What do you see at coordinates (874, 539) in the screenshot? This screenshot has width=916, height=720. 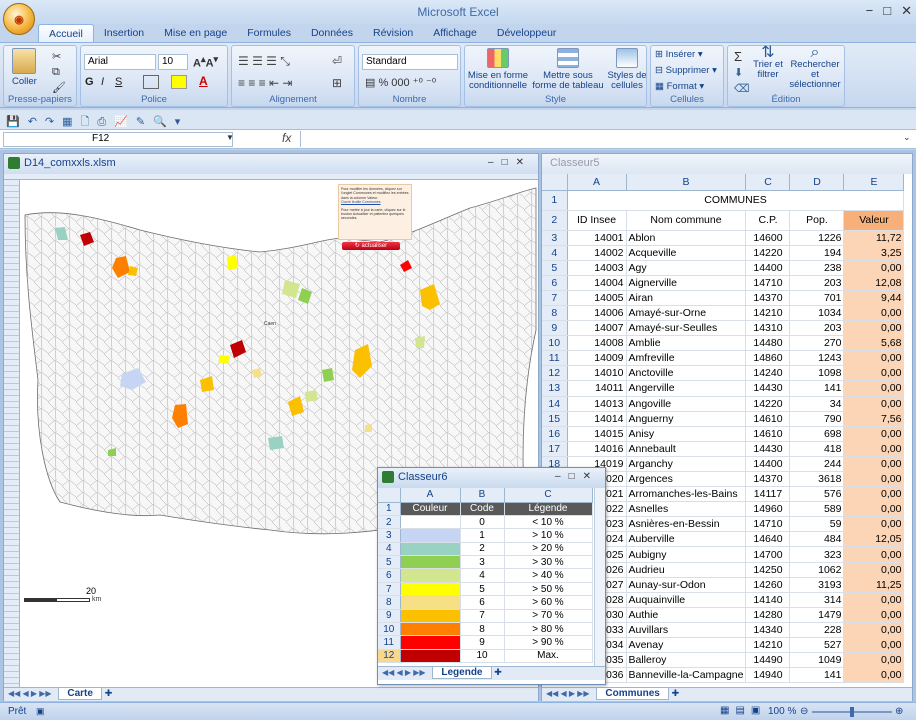 I see `valeur-cell: 12,05` at bounding box center [874, 539].